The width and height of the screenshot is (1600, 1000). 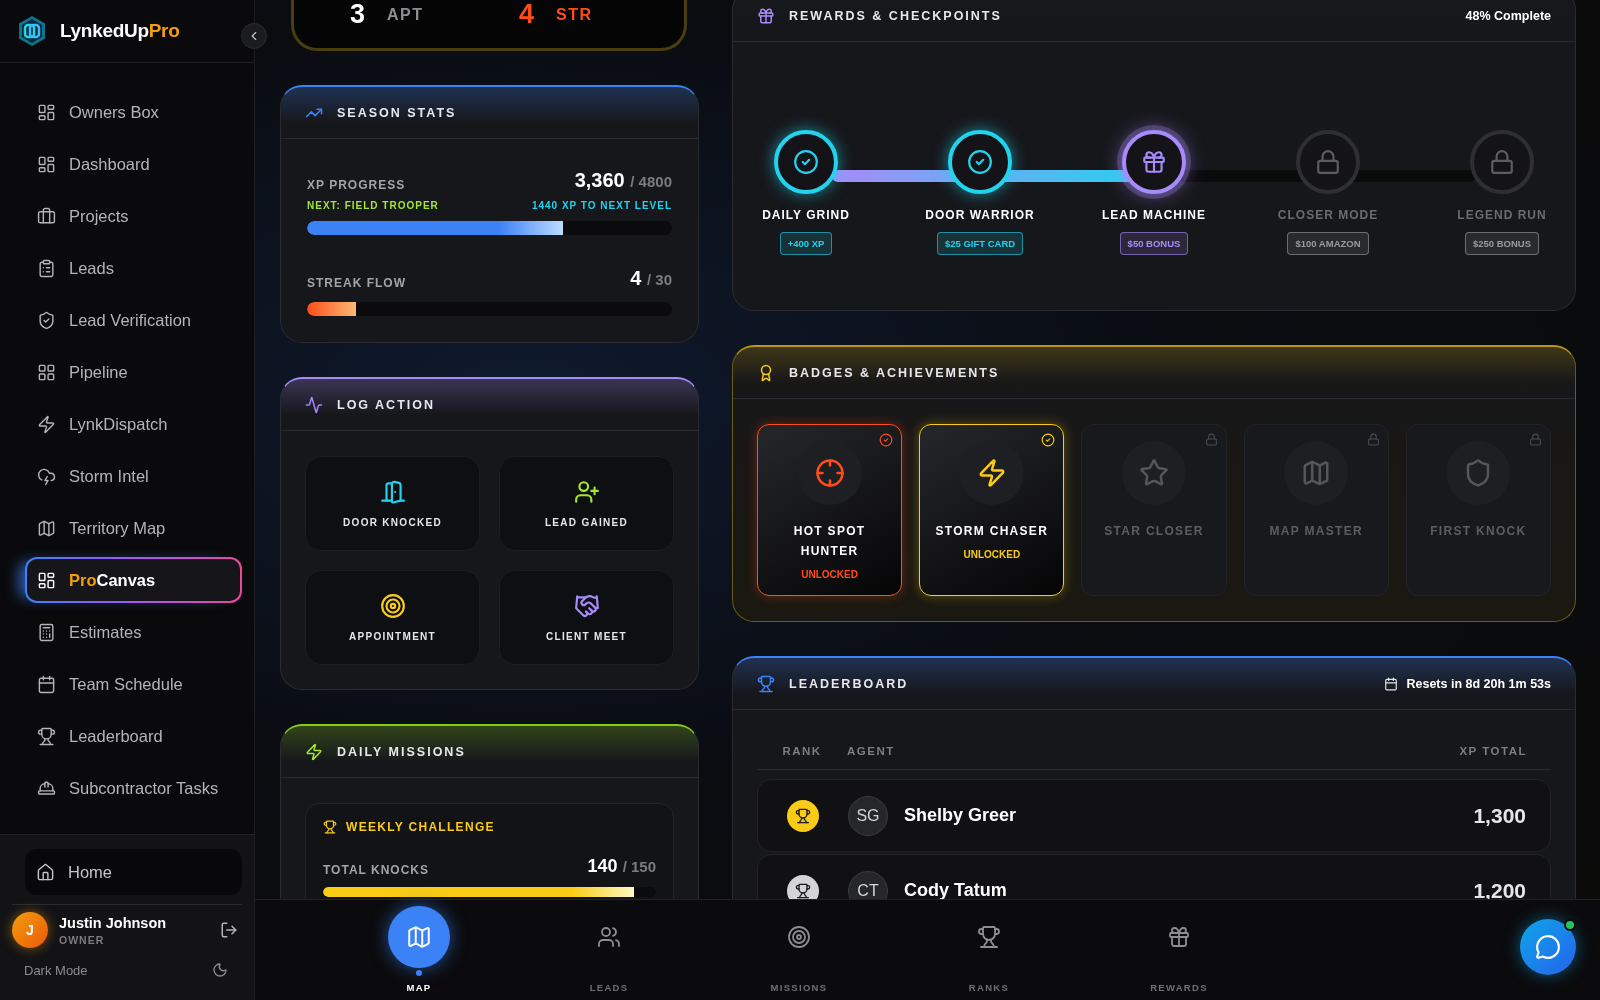 I want to click on reward-tag: $250 BONUS, so click(x=1502, y=243).